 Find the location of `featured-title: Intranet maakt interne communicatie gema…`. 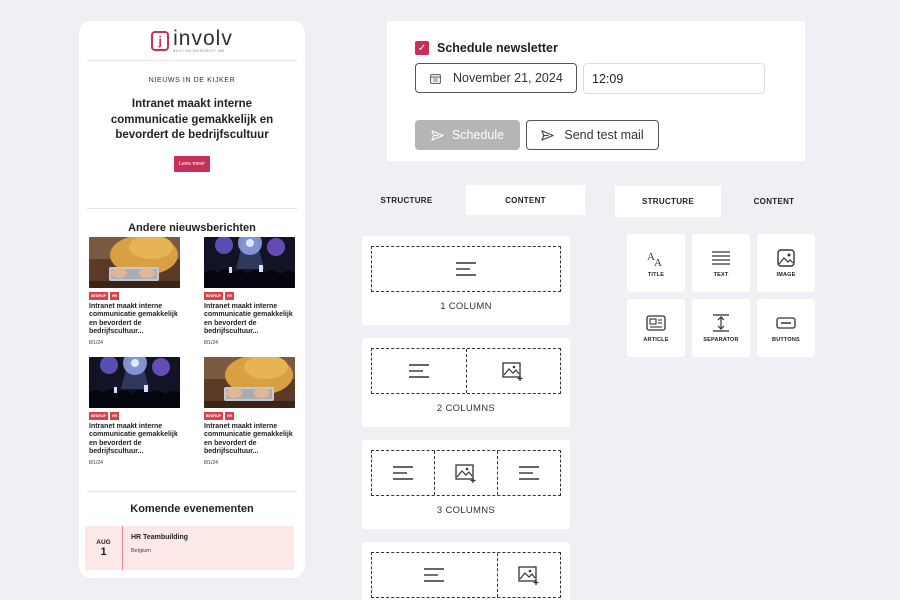

featured-title: Intranet maakt interne communicatie gema… is located at coordinates (192, 120).